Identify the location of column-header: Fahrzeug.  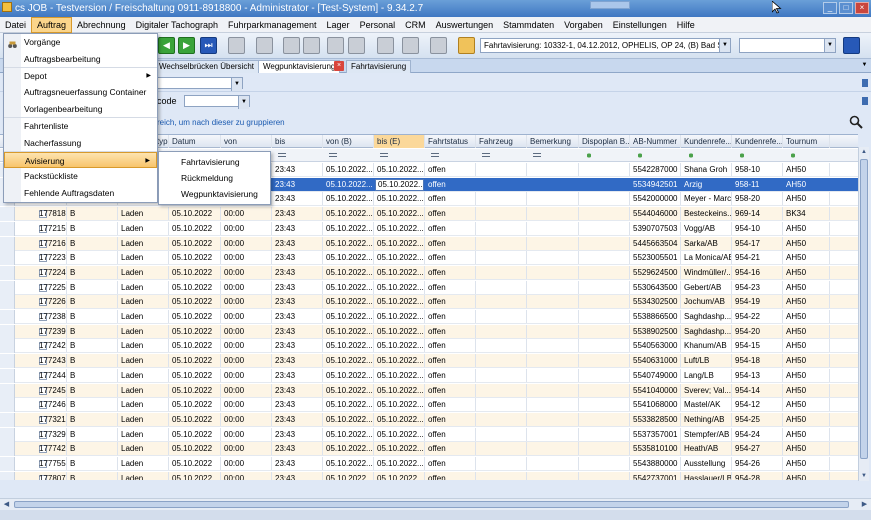
(501, 141).